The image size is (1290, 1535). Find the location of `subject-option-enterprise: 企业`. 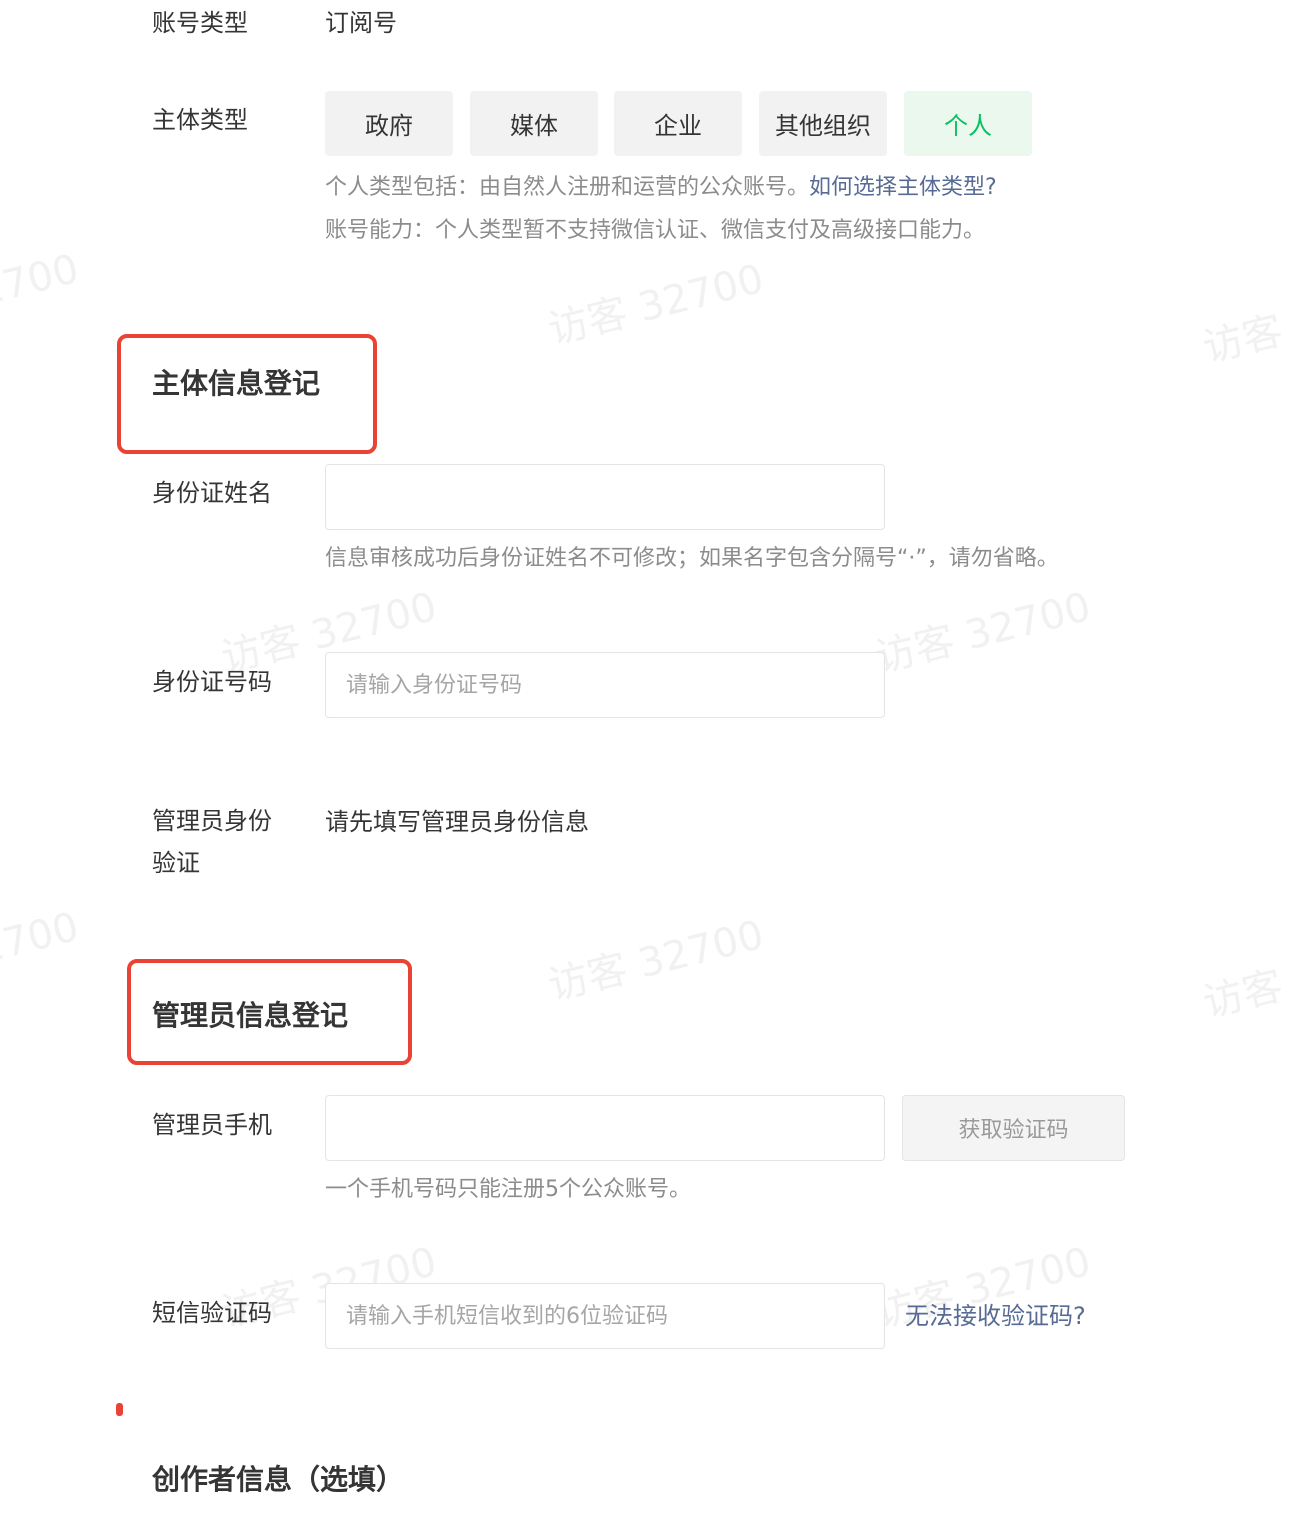

subject-option-enterprise: 企业 is located at coordinates (678, 123).